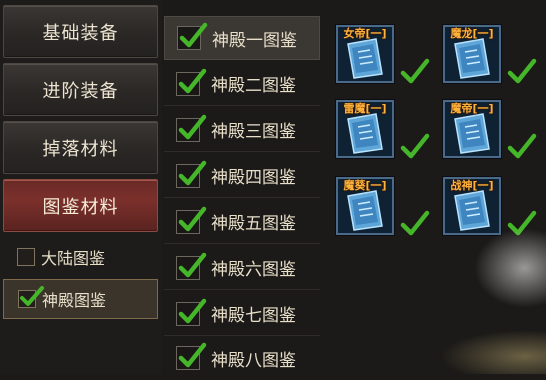 The height and width of the screenshot is (380, 546). Describe the element at coordinates (253, 224) in the screenshot. I see `list-item-label: 神殿五图鉴` at that location.